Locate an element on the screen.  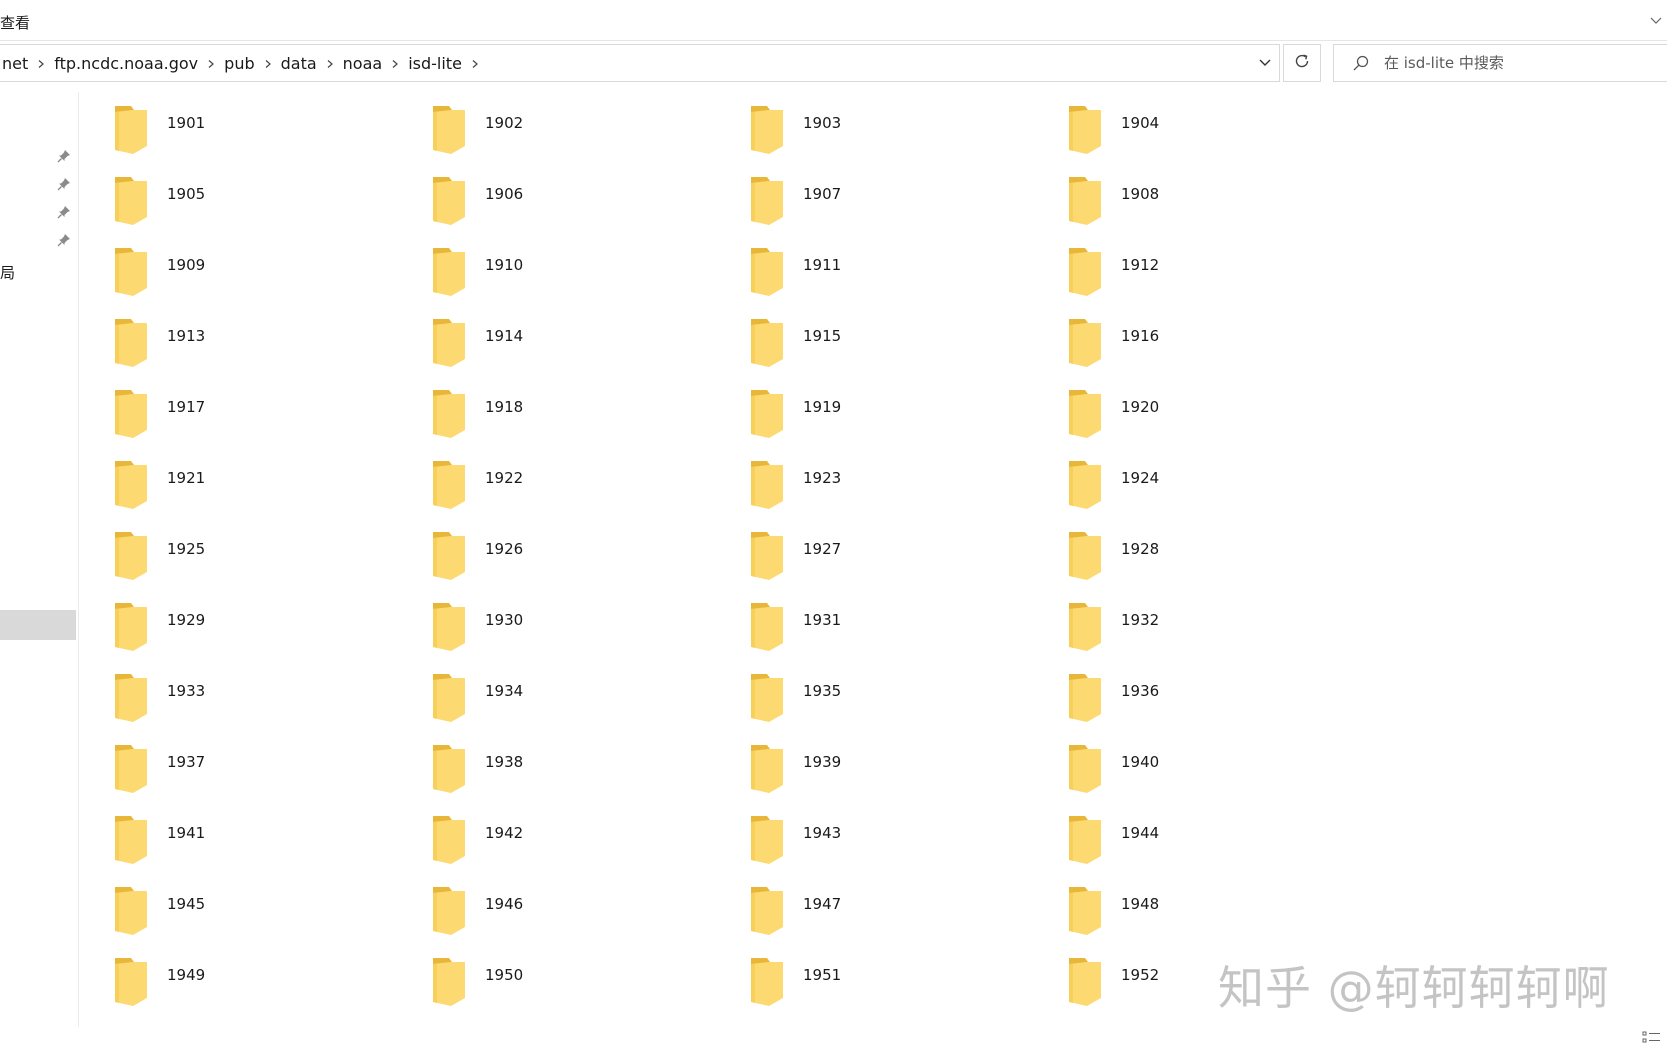
folder-item: 1939 is located at coordinates (906, 778).